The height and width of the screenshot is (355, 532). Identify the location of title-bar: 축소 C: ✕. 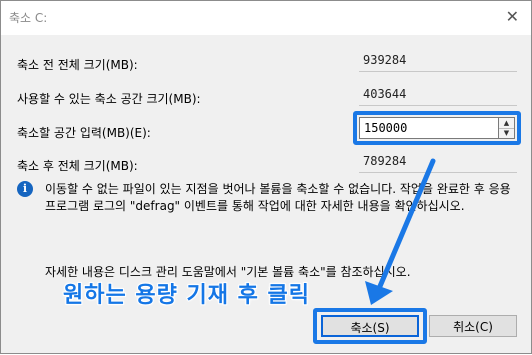
(266, 18).